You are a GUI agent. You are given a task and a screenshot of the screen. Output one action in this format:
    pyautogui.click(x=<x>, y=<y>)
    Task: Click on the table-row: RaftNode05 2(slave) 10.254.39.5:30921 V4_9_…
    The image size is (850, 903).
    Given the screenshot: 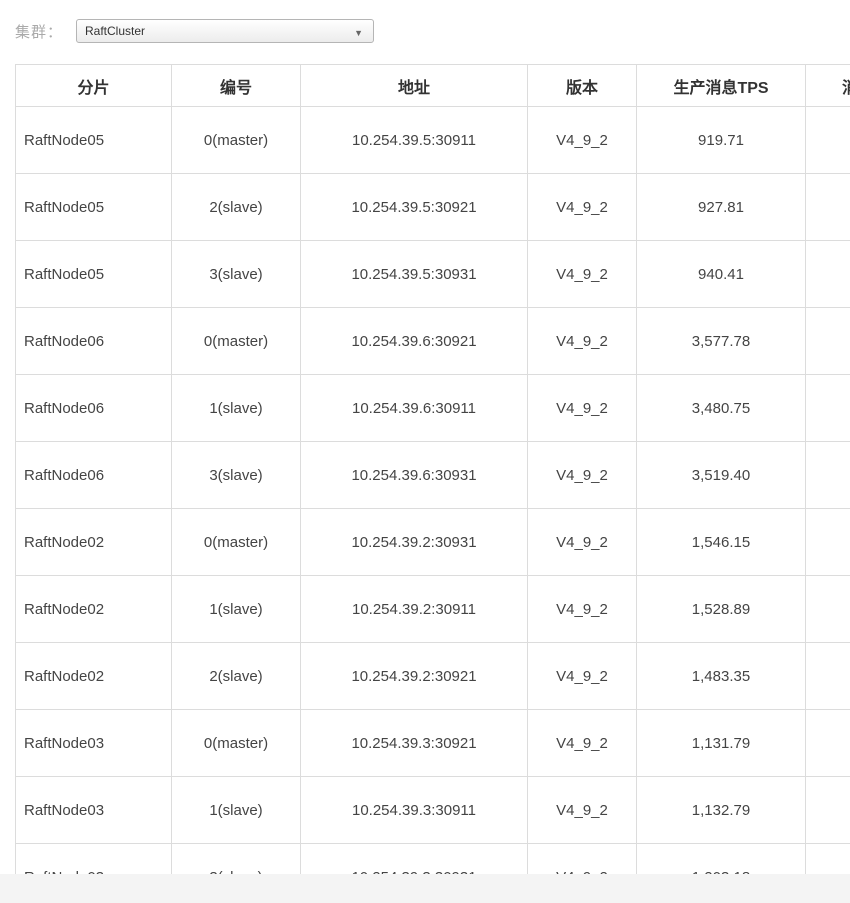 What is the action you would take?
    pyautogui.click(x=432, y=207)
    